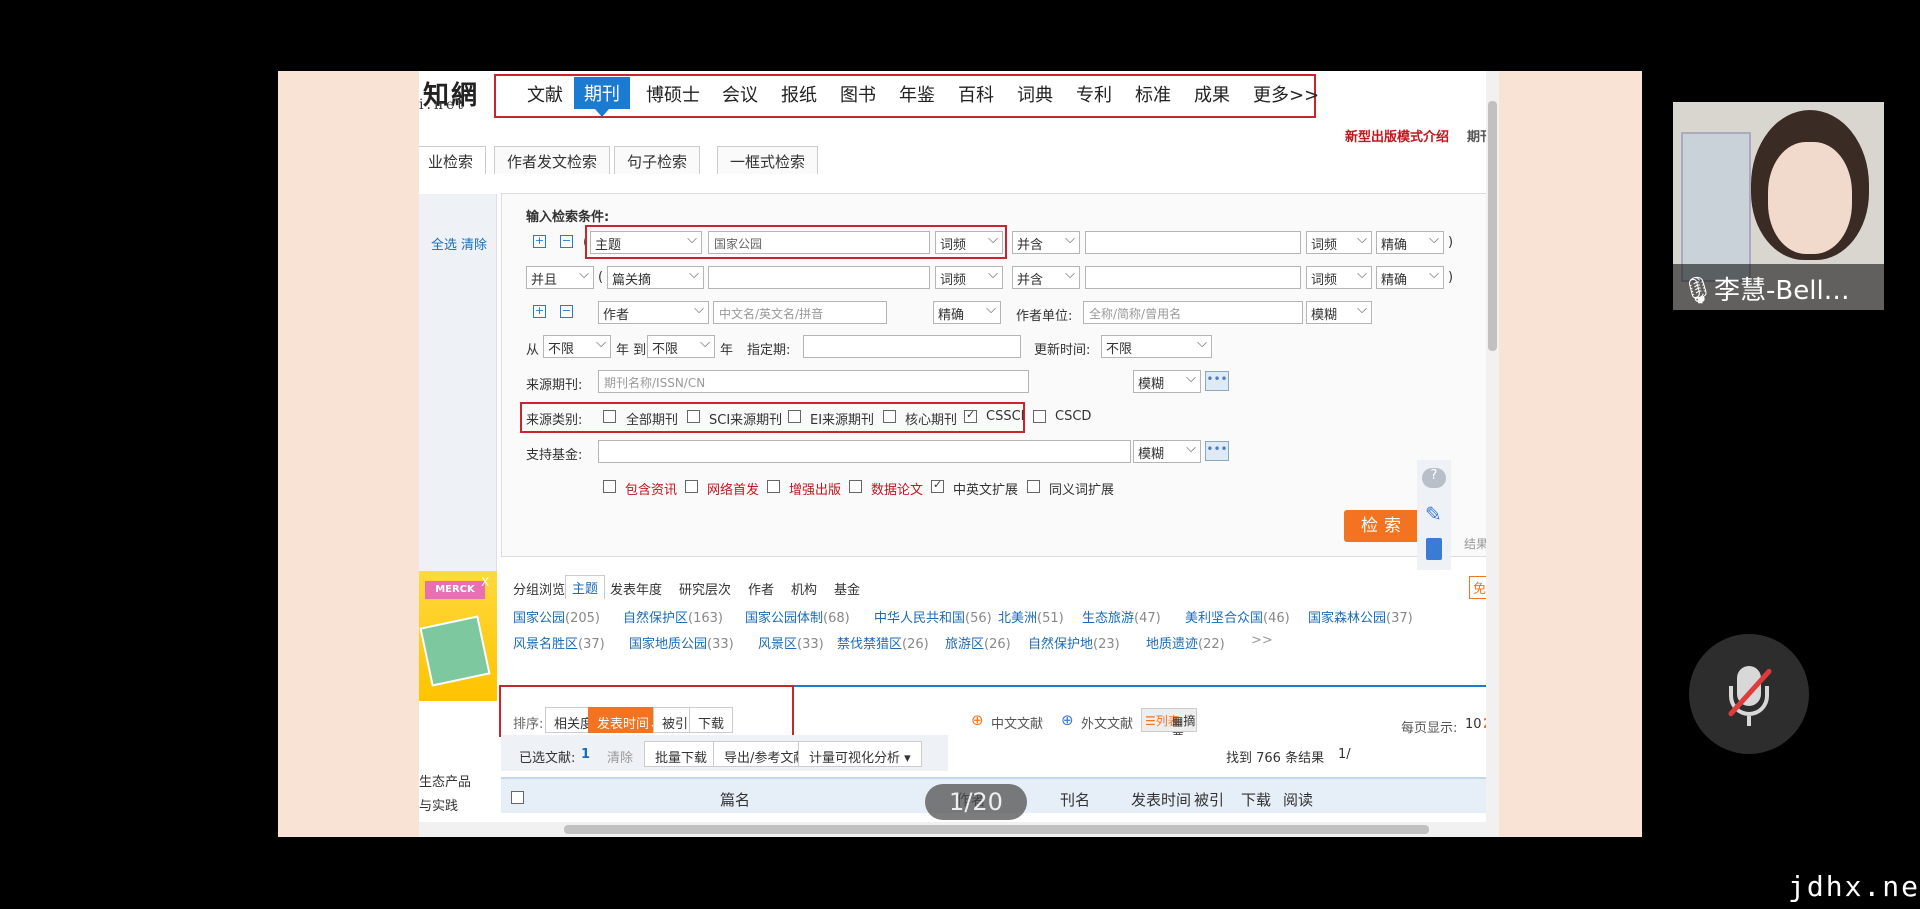 The image size is (1920, 909). I want to click on source-match-select: 模糊, so click(1167, 381).